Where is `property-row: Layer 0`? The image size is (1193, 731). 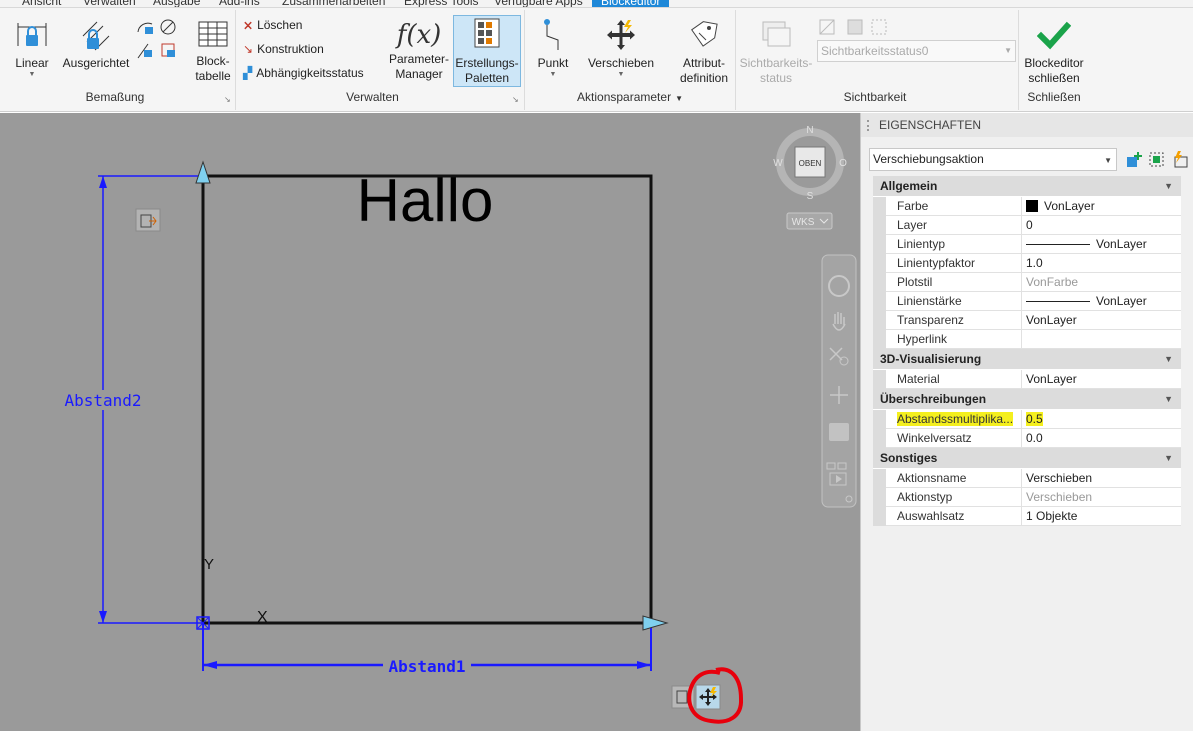 property-row: Layer 0 is located at coordinates (1027, 225).